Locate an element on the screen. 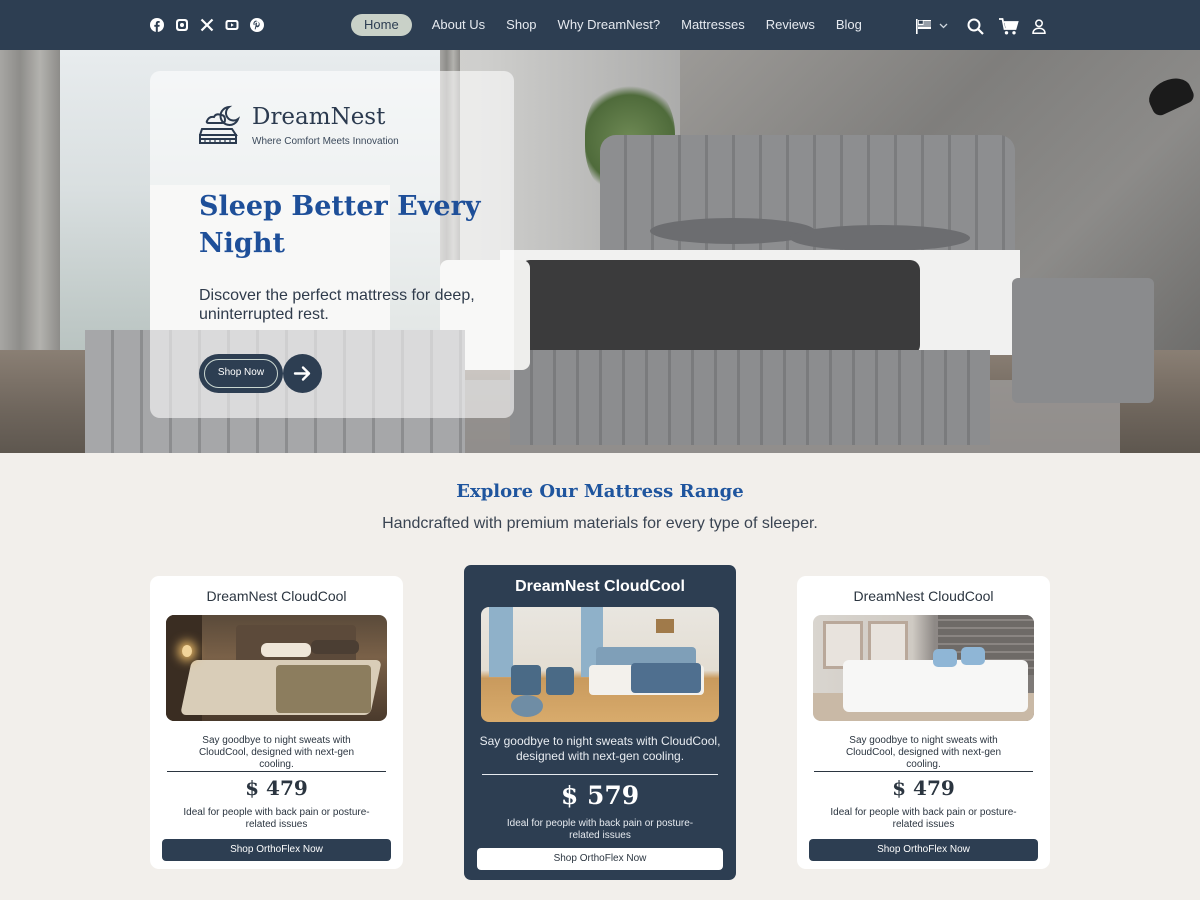 This screenshot has height=900, width=1200. shop-now-label: Shop Now is located at coordinates (241, 373).